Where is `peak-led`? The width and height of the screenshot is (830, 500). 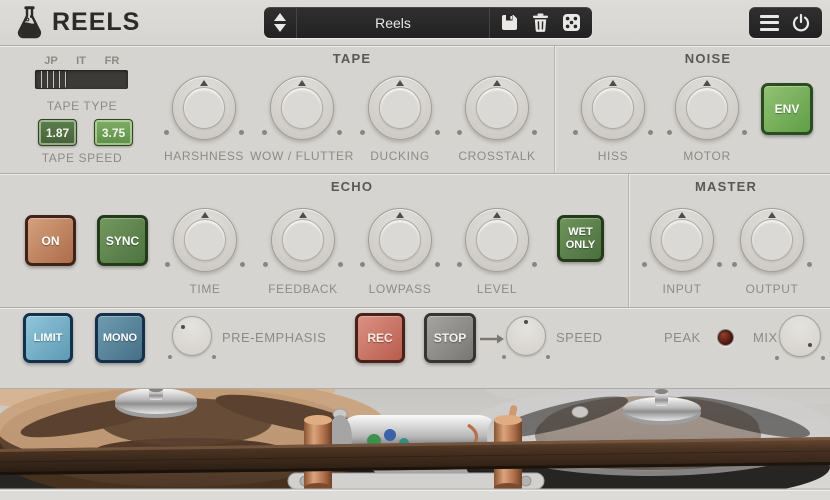
peak-led is located at coordinates (725, 337).